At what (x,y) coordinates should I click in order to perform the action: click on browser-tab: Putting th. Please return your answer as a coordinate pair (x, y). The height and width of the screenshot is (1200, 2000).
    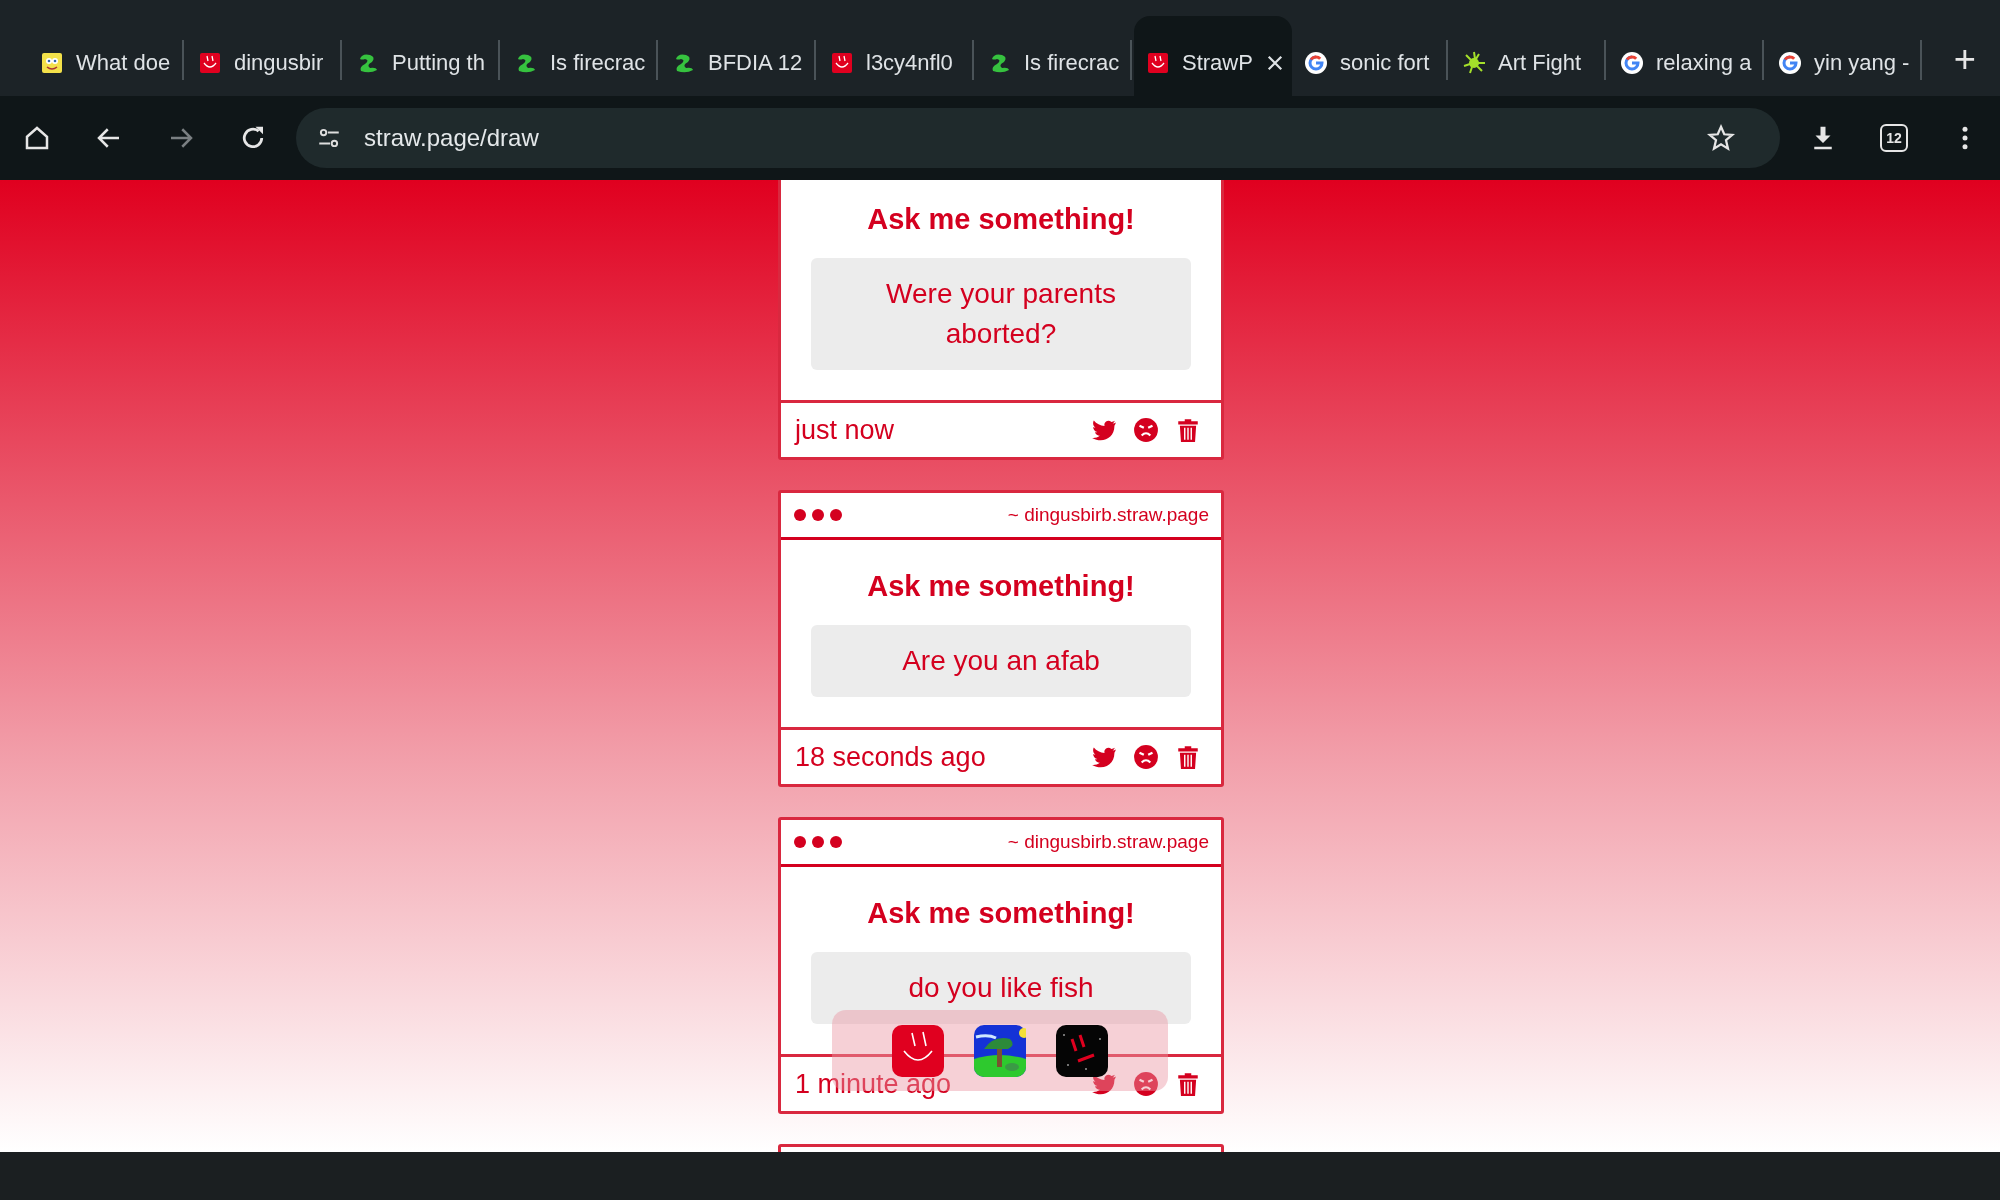
    Looking at the image, I should click on (423, 56).